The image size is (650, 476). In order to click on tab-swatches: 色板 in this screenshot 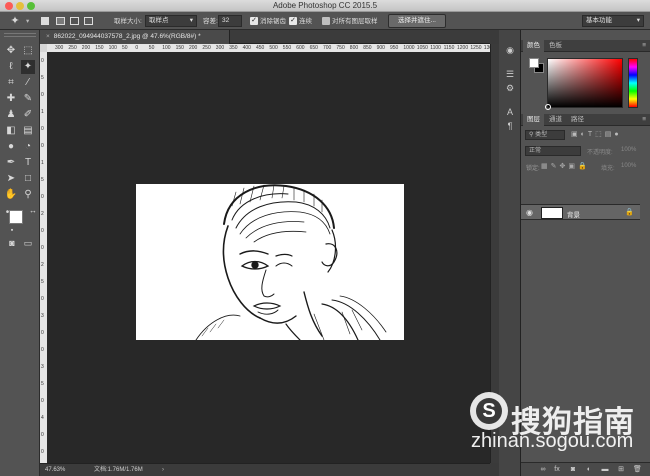, I will do `click(555, 46)`.